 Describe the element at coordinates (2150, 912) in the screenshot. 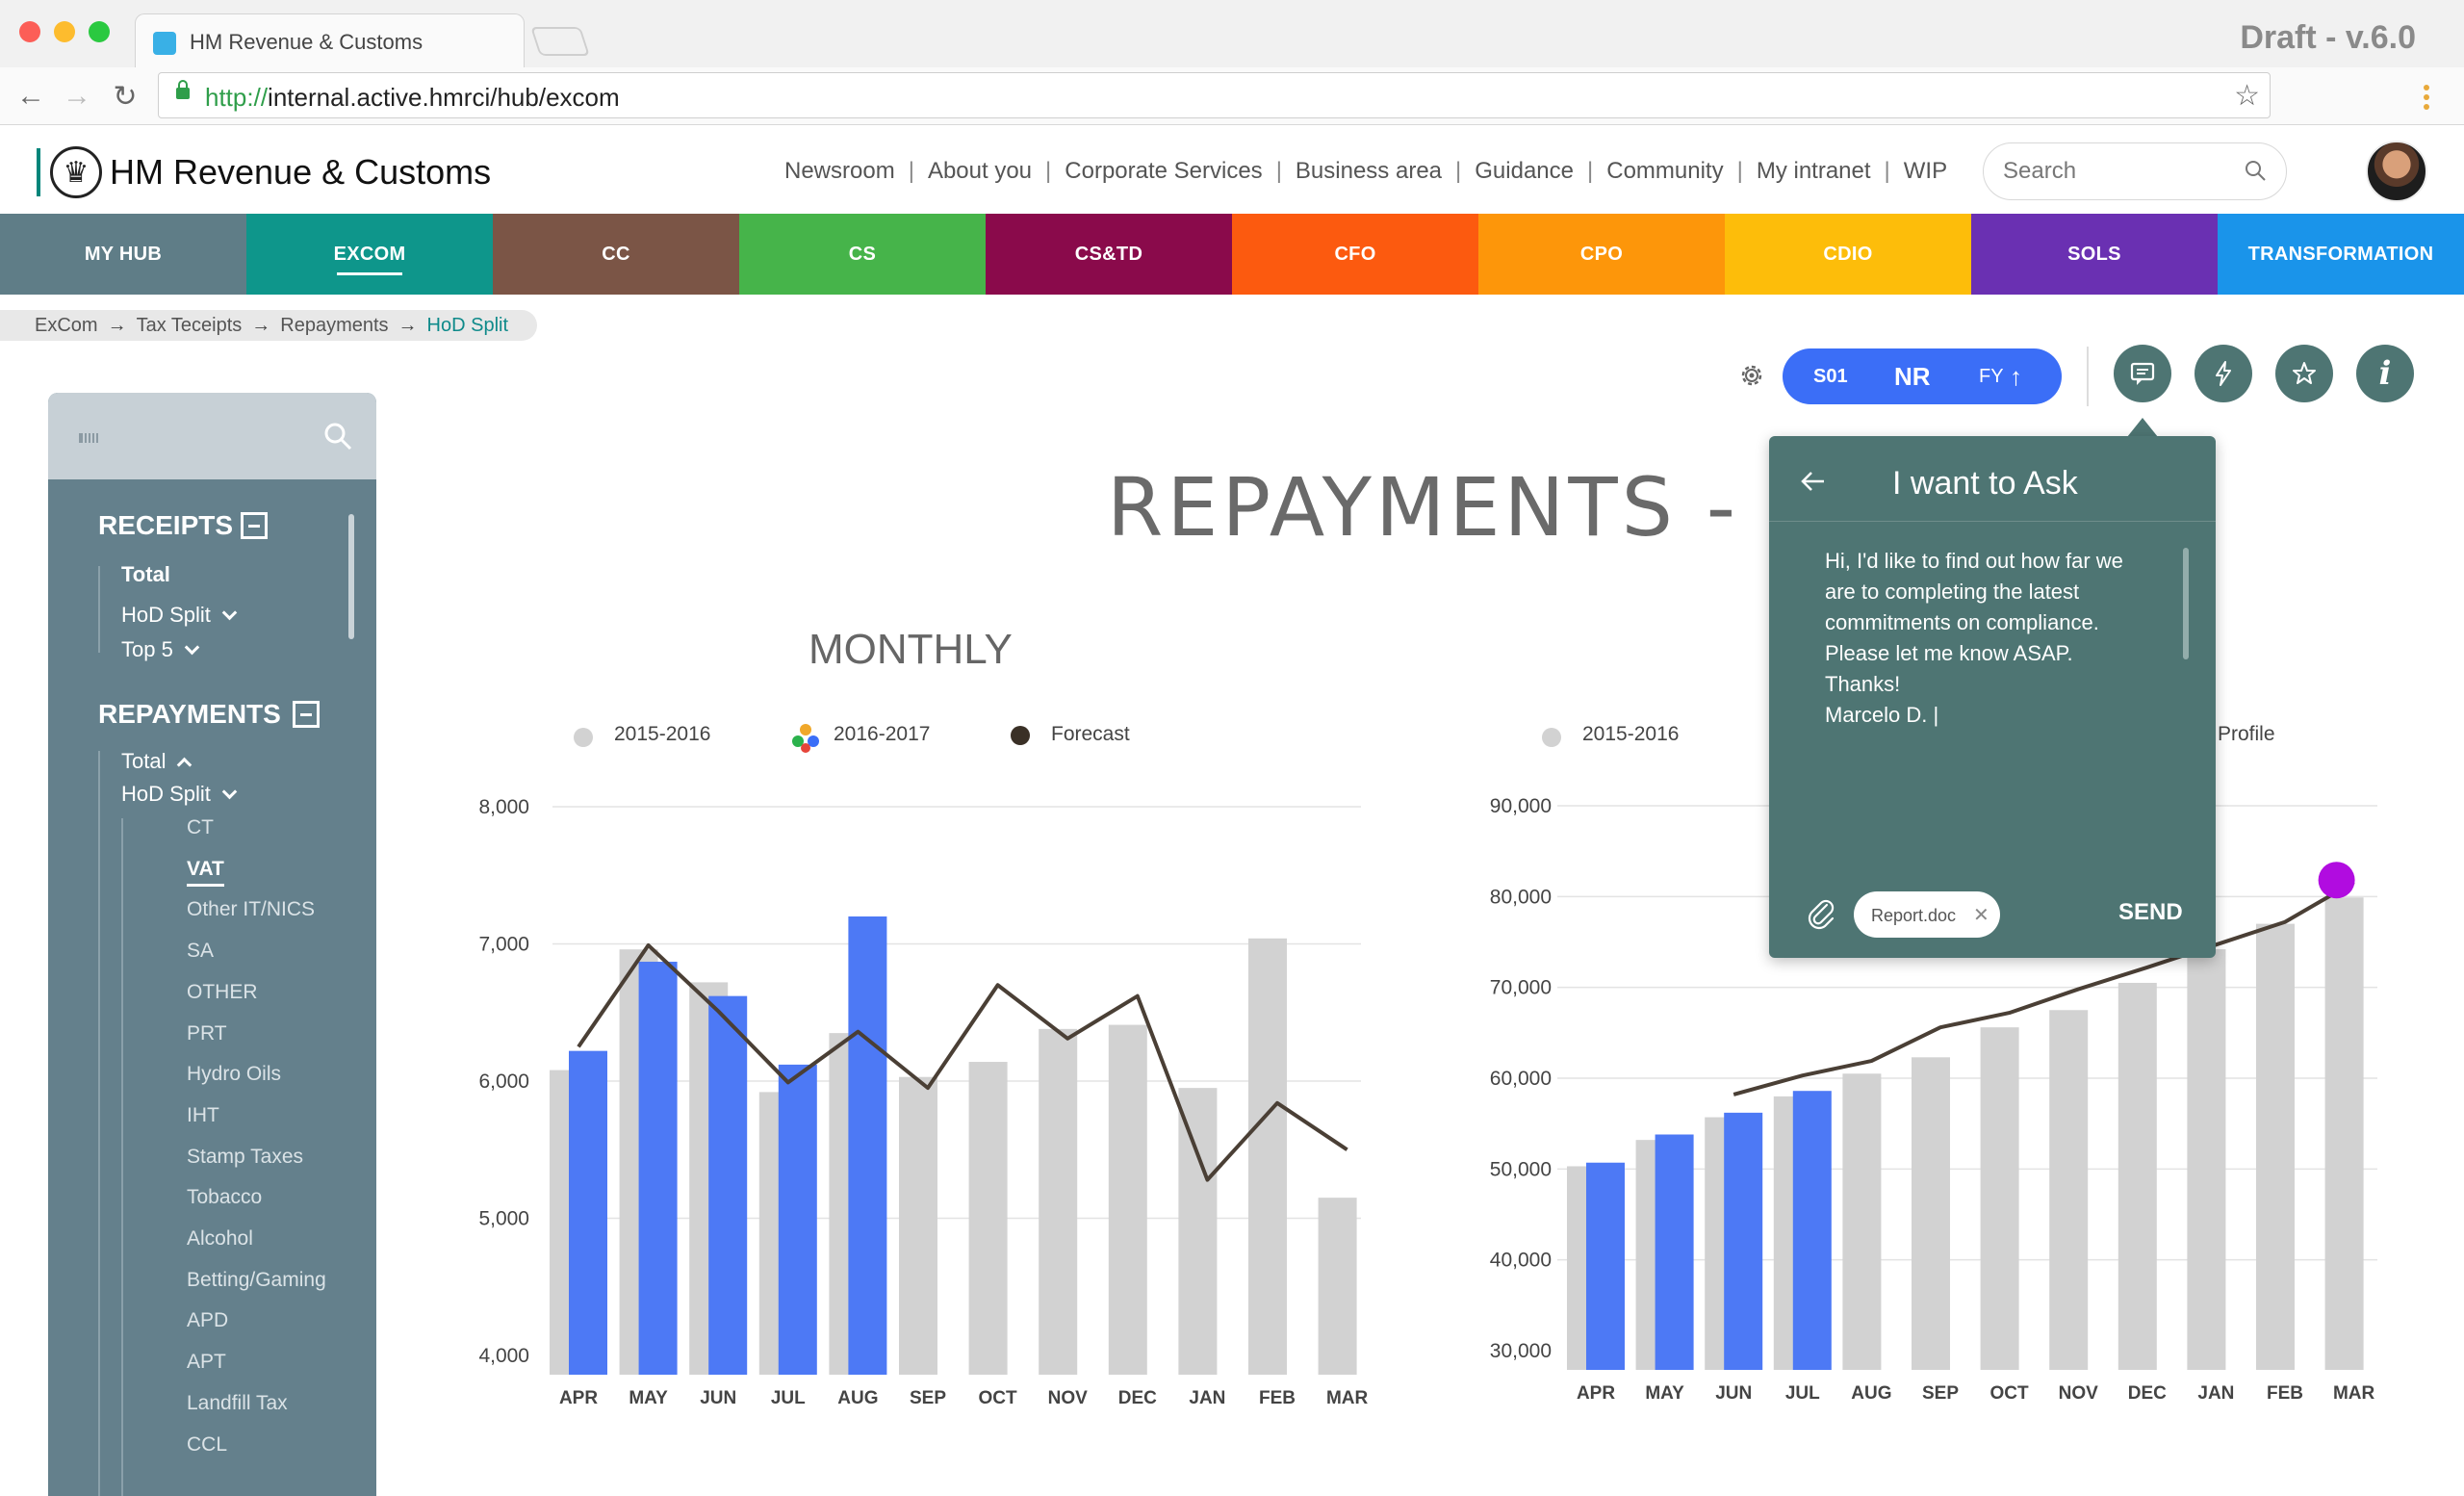

I see `send-button: SEND` at that location.